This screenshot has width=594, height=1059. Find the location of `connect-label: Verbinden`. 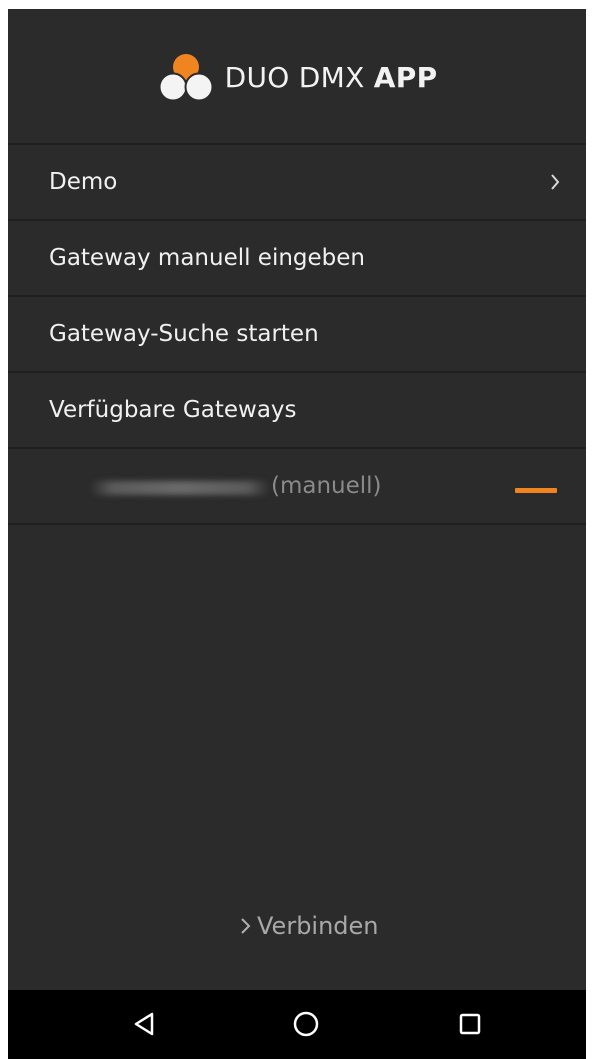

connect-label: Verbinden is located at coordinates (318, 926).